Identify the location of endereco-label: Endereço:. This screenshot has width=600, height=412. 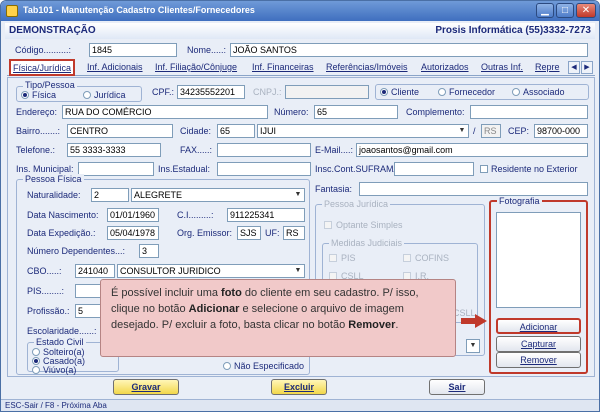
(37, 112).